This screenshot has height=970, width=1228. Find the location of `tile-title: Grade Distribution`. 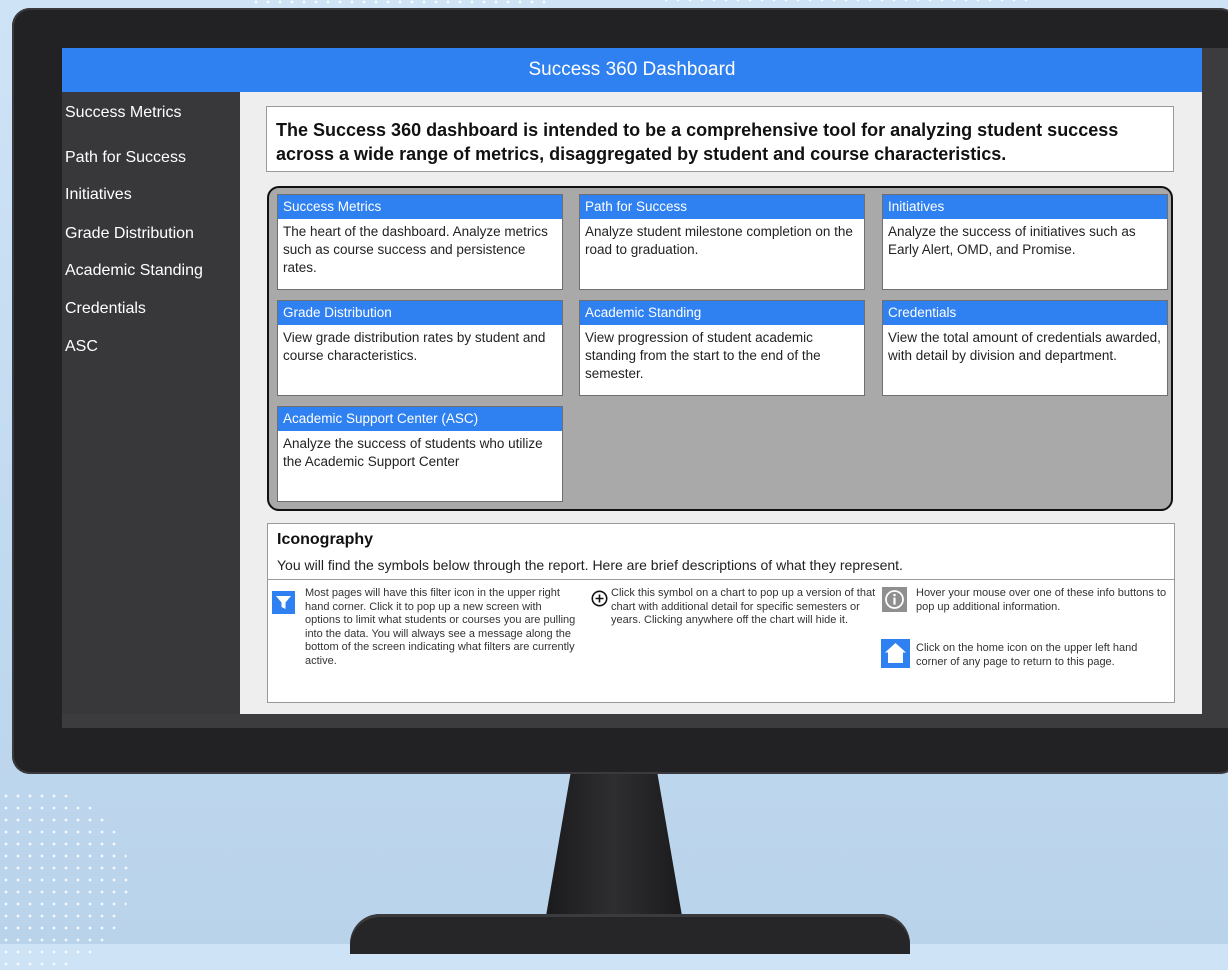

tile-title: Grade Distribution is located at coordinates (420, 313).